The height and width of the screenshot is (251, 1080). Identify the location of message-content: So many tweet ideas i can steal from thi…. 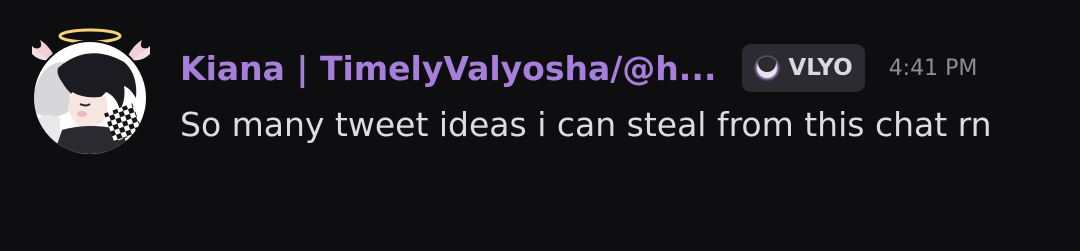
(586, 124).